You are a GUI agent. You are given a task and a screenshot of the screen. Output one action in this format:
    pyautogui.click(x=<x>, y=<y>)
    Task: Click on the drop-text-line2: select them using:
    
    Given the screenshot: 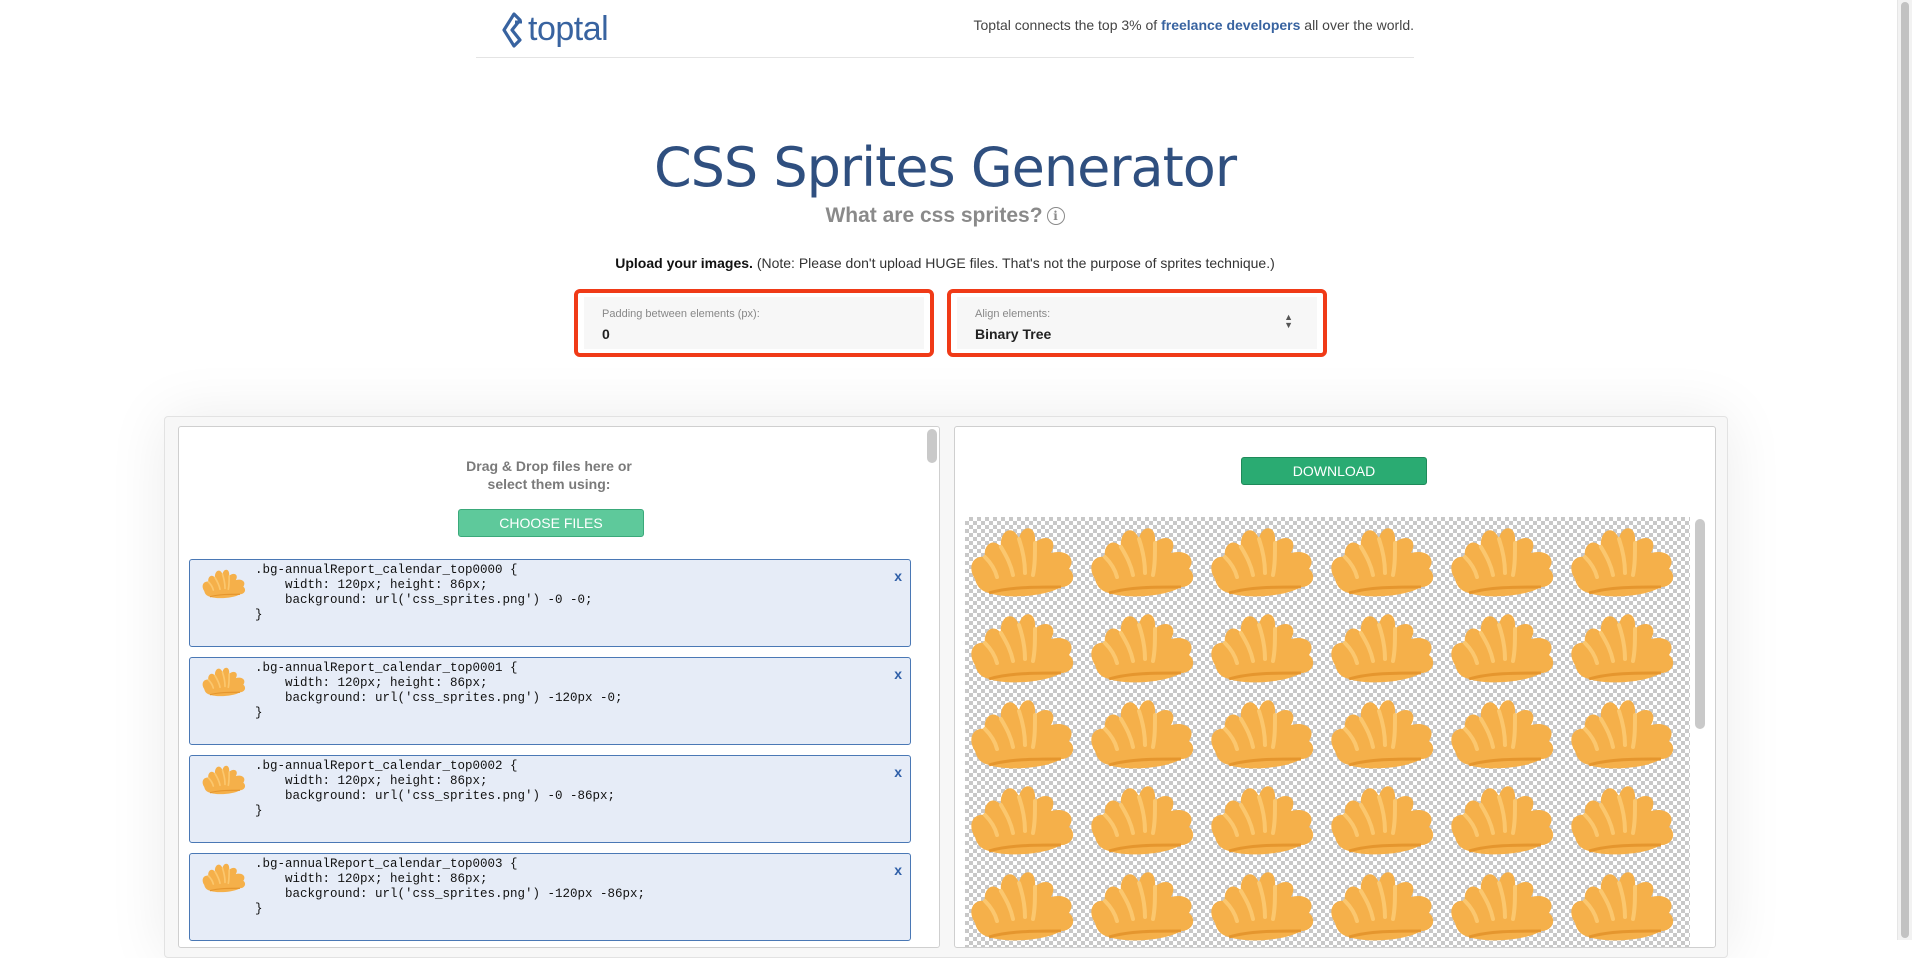 What is the action you would take?
    pyautogui.click(x=549, y=484)
    